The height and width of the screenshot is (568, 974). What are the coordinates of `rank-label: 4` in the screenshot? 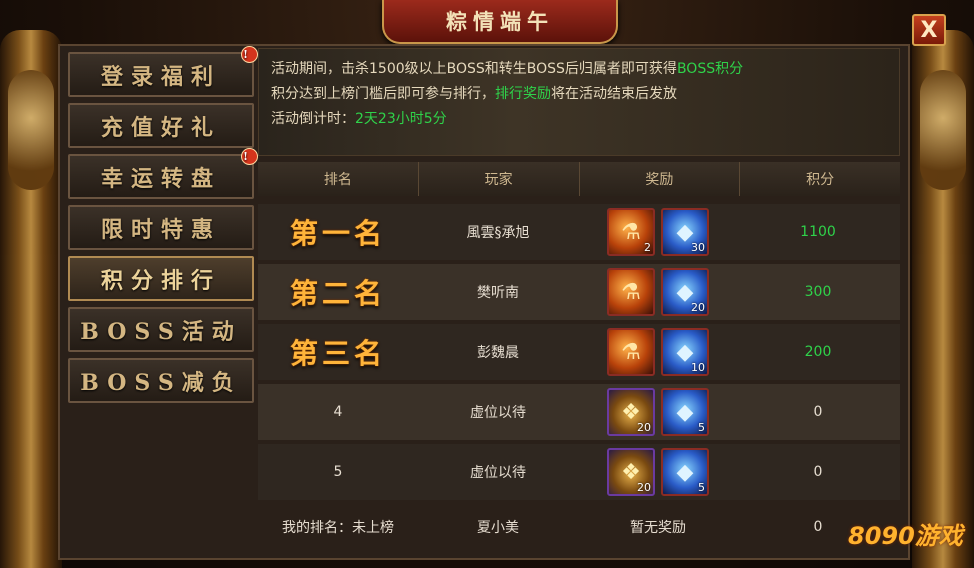 It's located at (338, 412).